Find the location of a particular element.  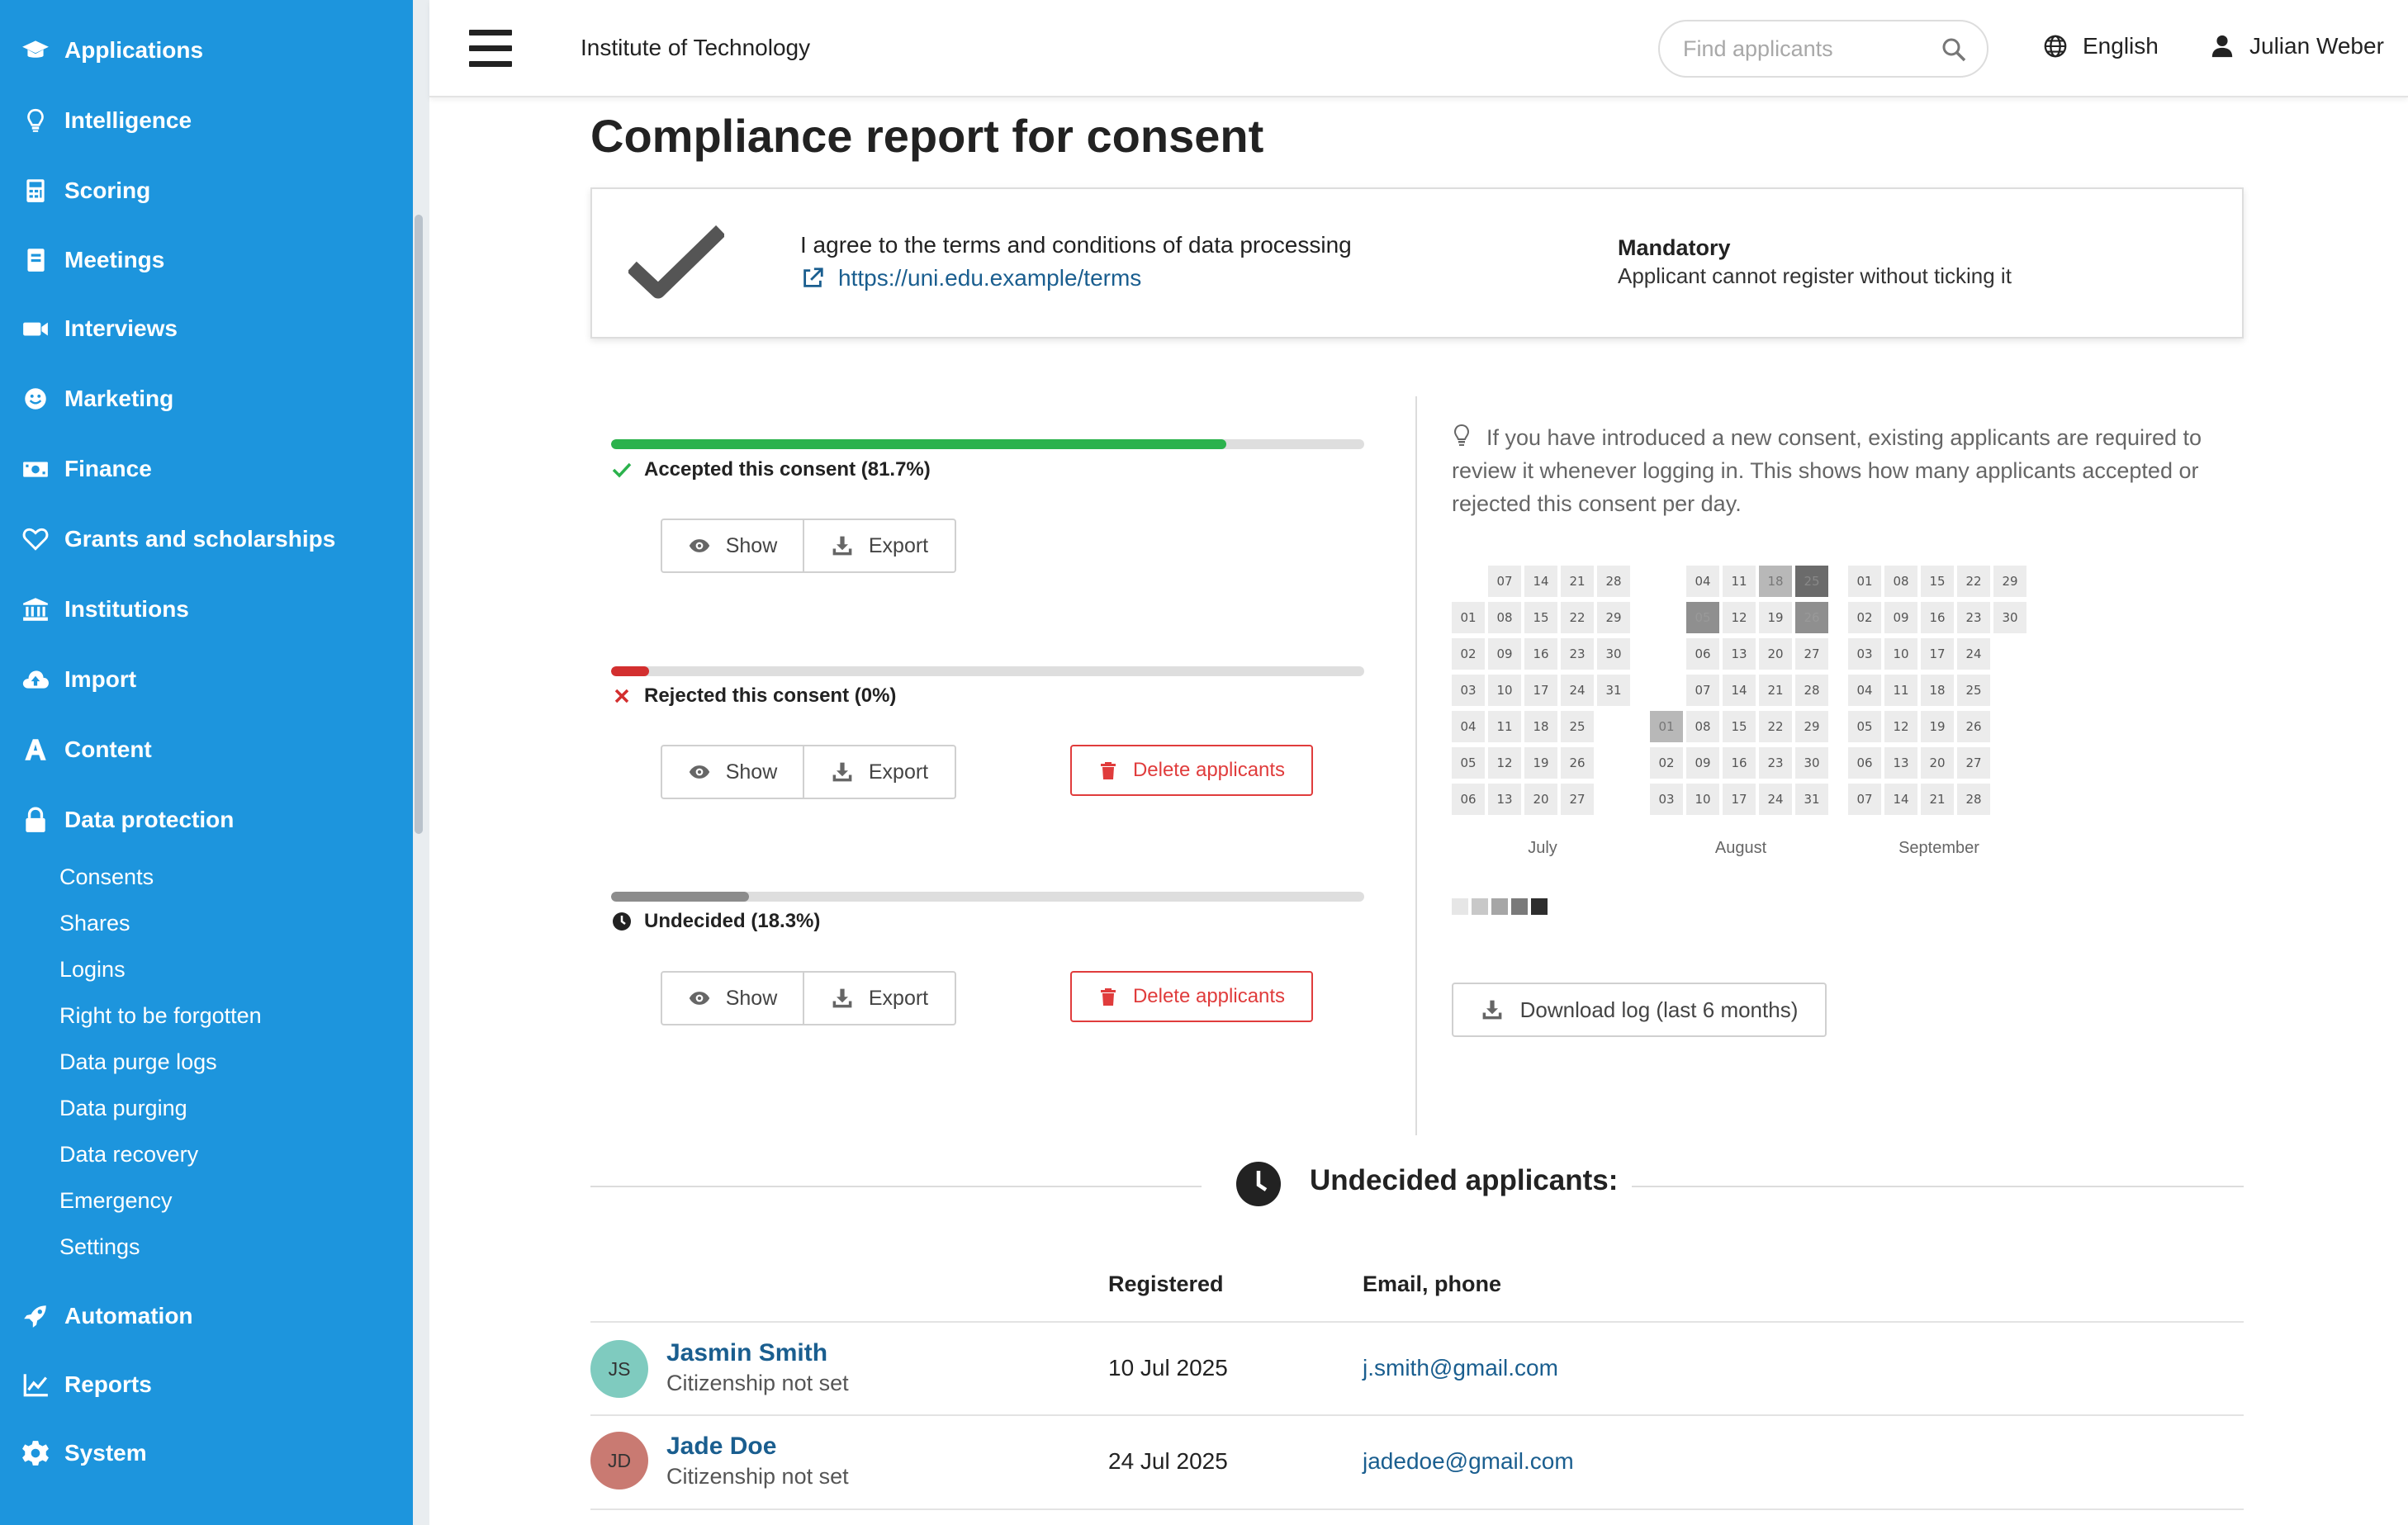

sidebar-item-label: Import is located at coordinates (100, 679).